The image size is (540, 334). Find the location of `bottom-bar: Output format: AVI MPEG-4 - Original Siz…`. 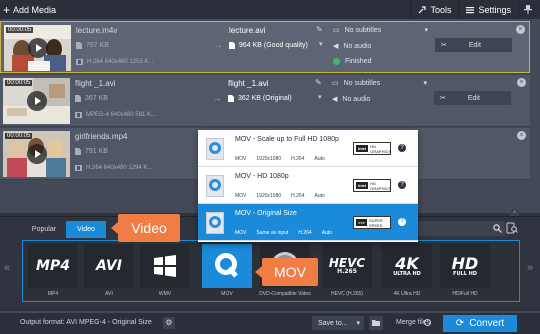

bottom-bar: Output format: AVI MPEG-4 - Original Siz… is located at coordinates (270, 323).